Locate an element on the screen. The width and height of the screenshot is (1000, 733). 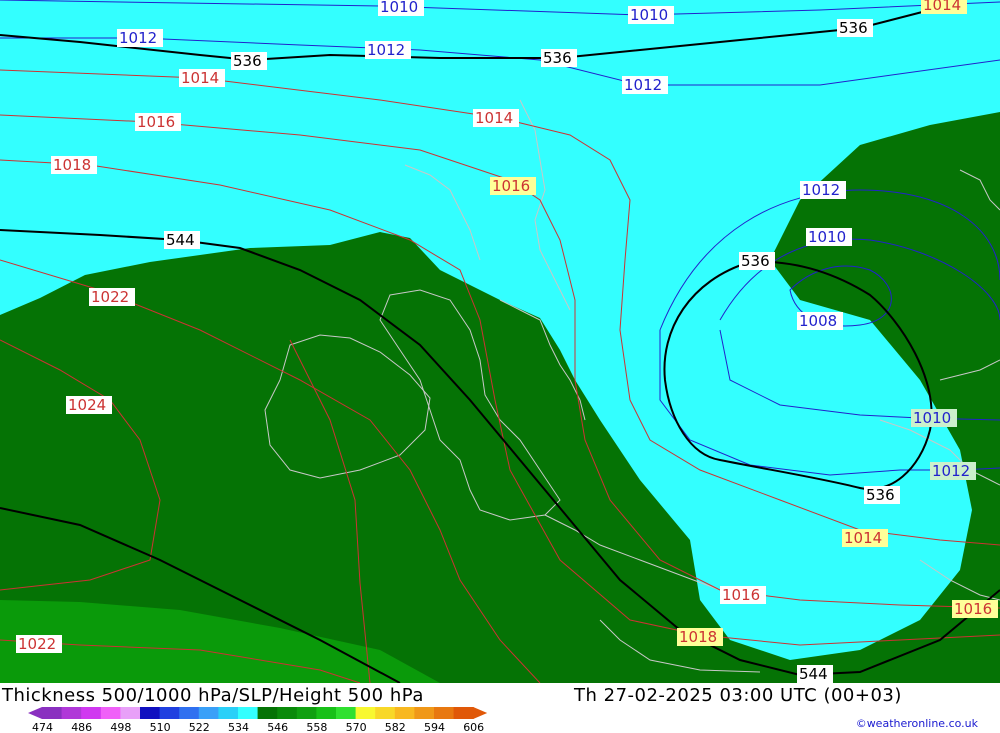
label-slp-1012-b: 1012 is located at coordinates (388, 50).